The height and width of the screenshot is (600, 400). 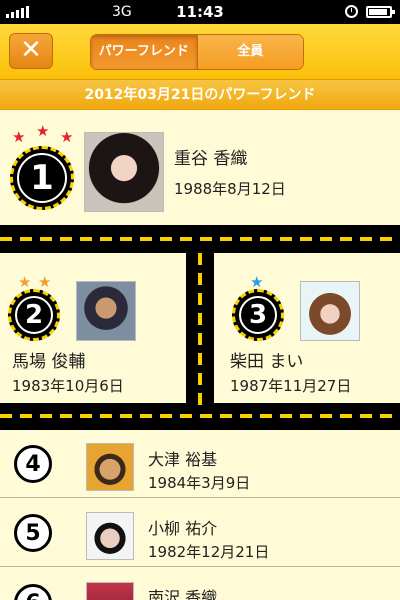 I want to click on friend-name: 馬場 俊輔, so click(x=49, y=362).